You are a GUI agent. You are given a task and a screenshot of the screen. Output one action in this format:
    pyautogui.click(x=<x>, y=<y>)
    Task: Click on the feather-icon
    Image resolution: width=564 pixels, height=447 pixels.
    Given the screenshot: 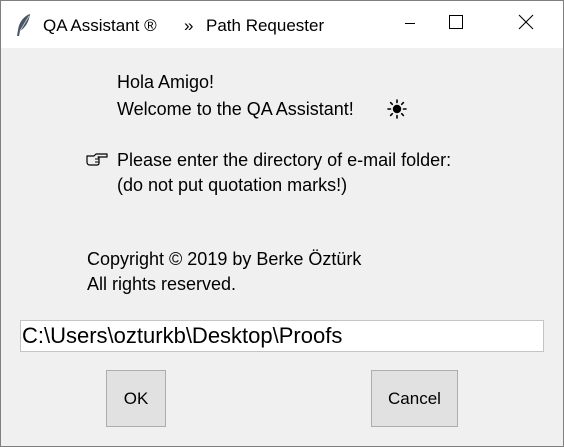 What is the action you would take?
    pyautogui.click(x=24, y=25)
    